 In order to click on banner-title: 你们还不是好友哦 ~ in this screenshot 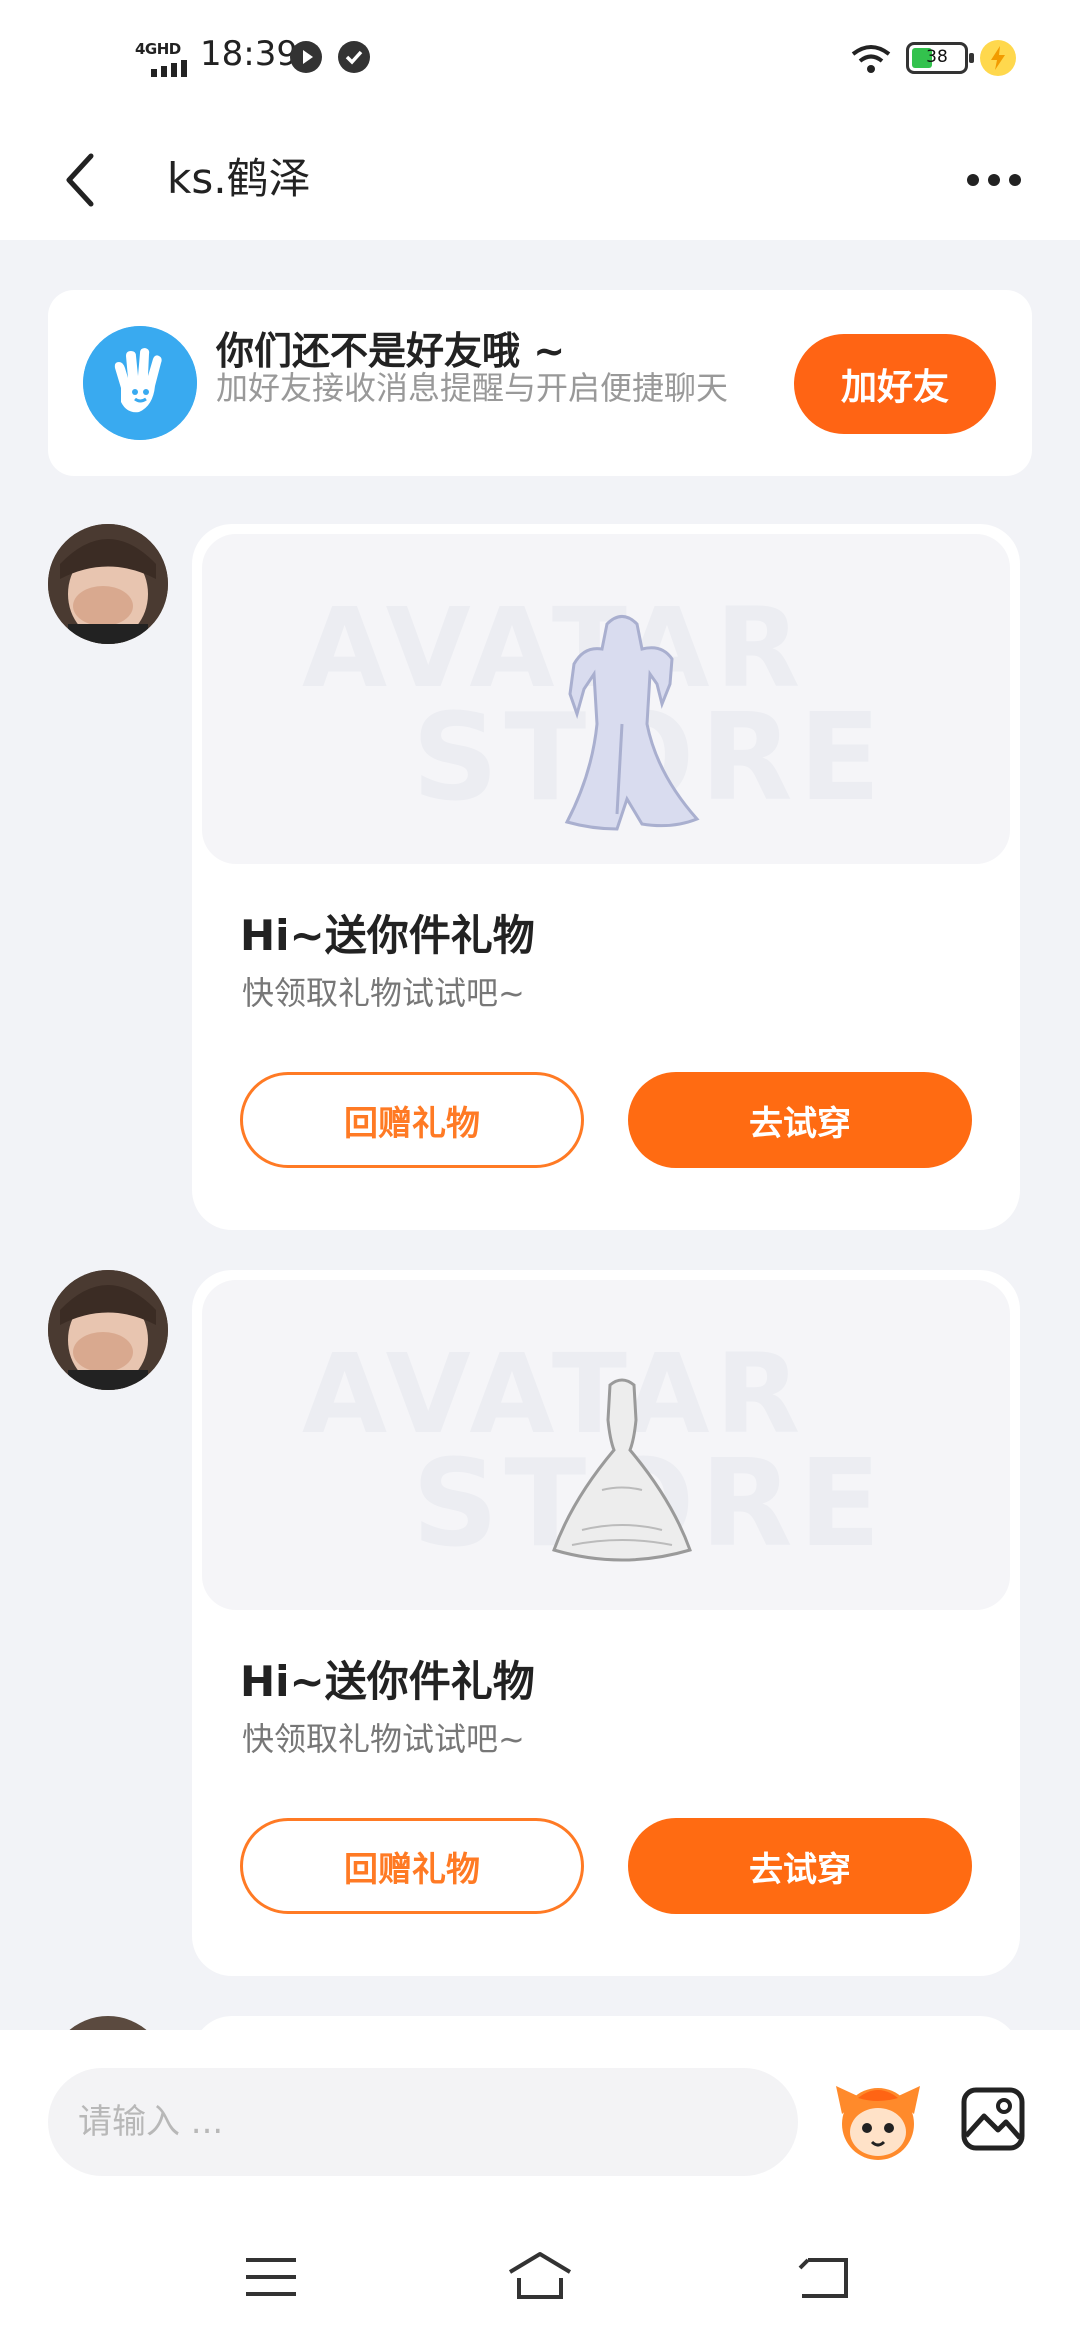, I will do `click(391, 351)`.